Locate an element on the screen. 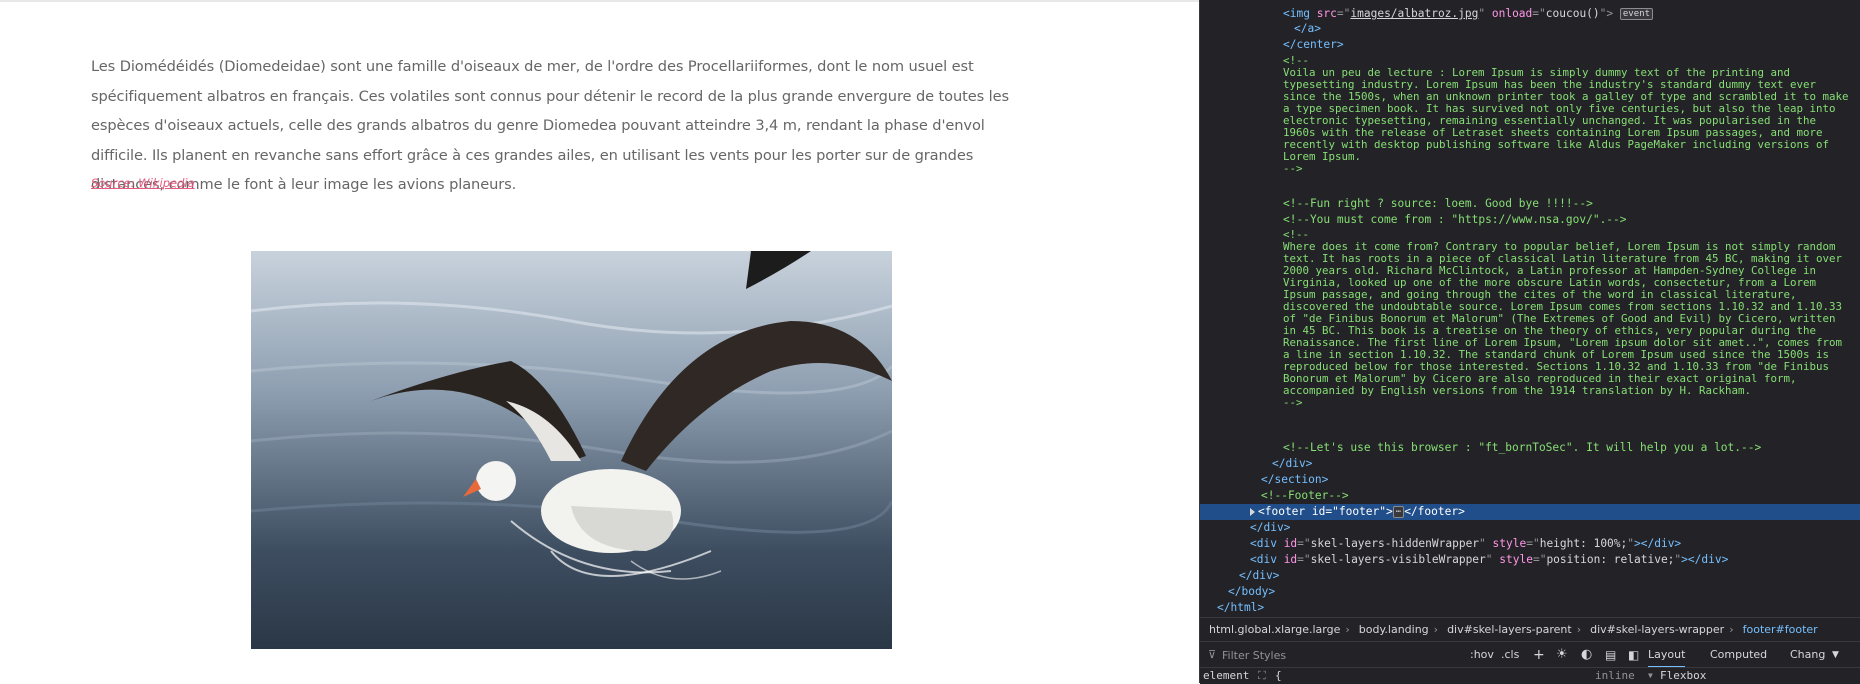 This screenshot has width=1860, height=684. rules-pane: element ⛶ { inline ▼ Flexbox is located at coordinates (1530, 675).